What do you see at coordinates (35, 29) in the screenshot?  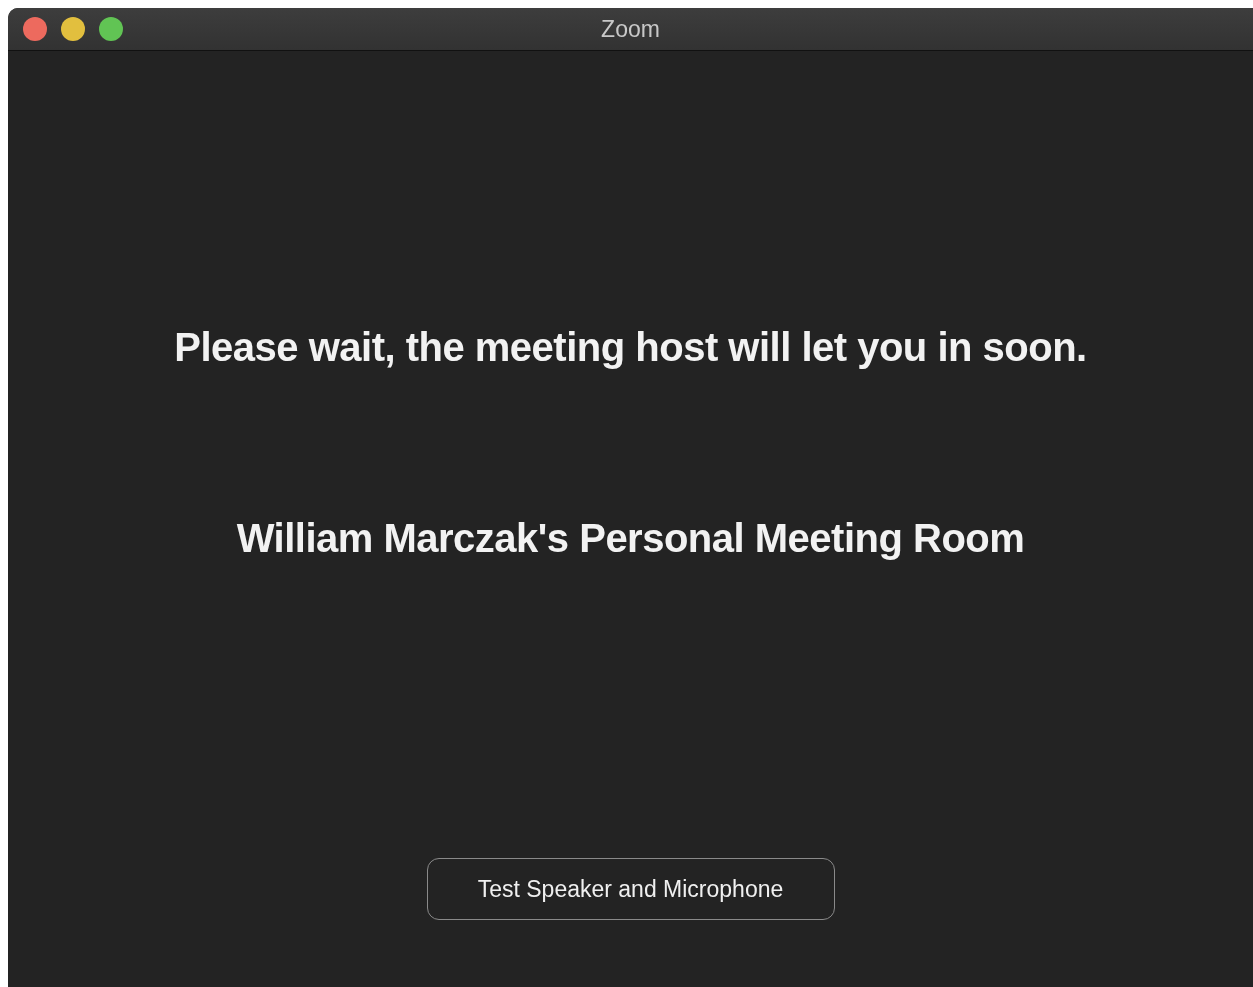 I see `close-button` at bounding box center [35, 29].